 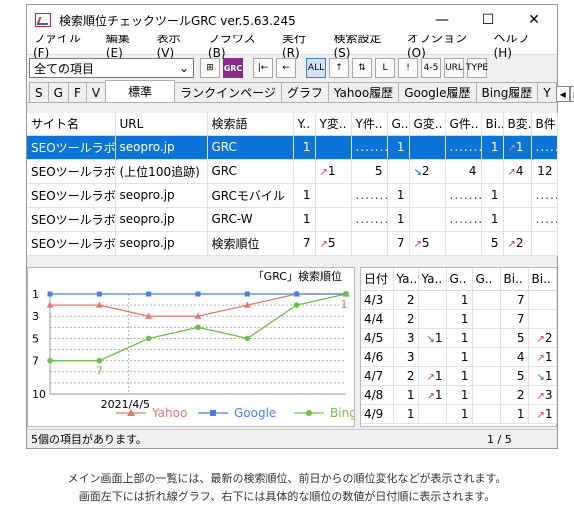 I want to click on history-cell-value: 1, so click(x=548, y=375).